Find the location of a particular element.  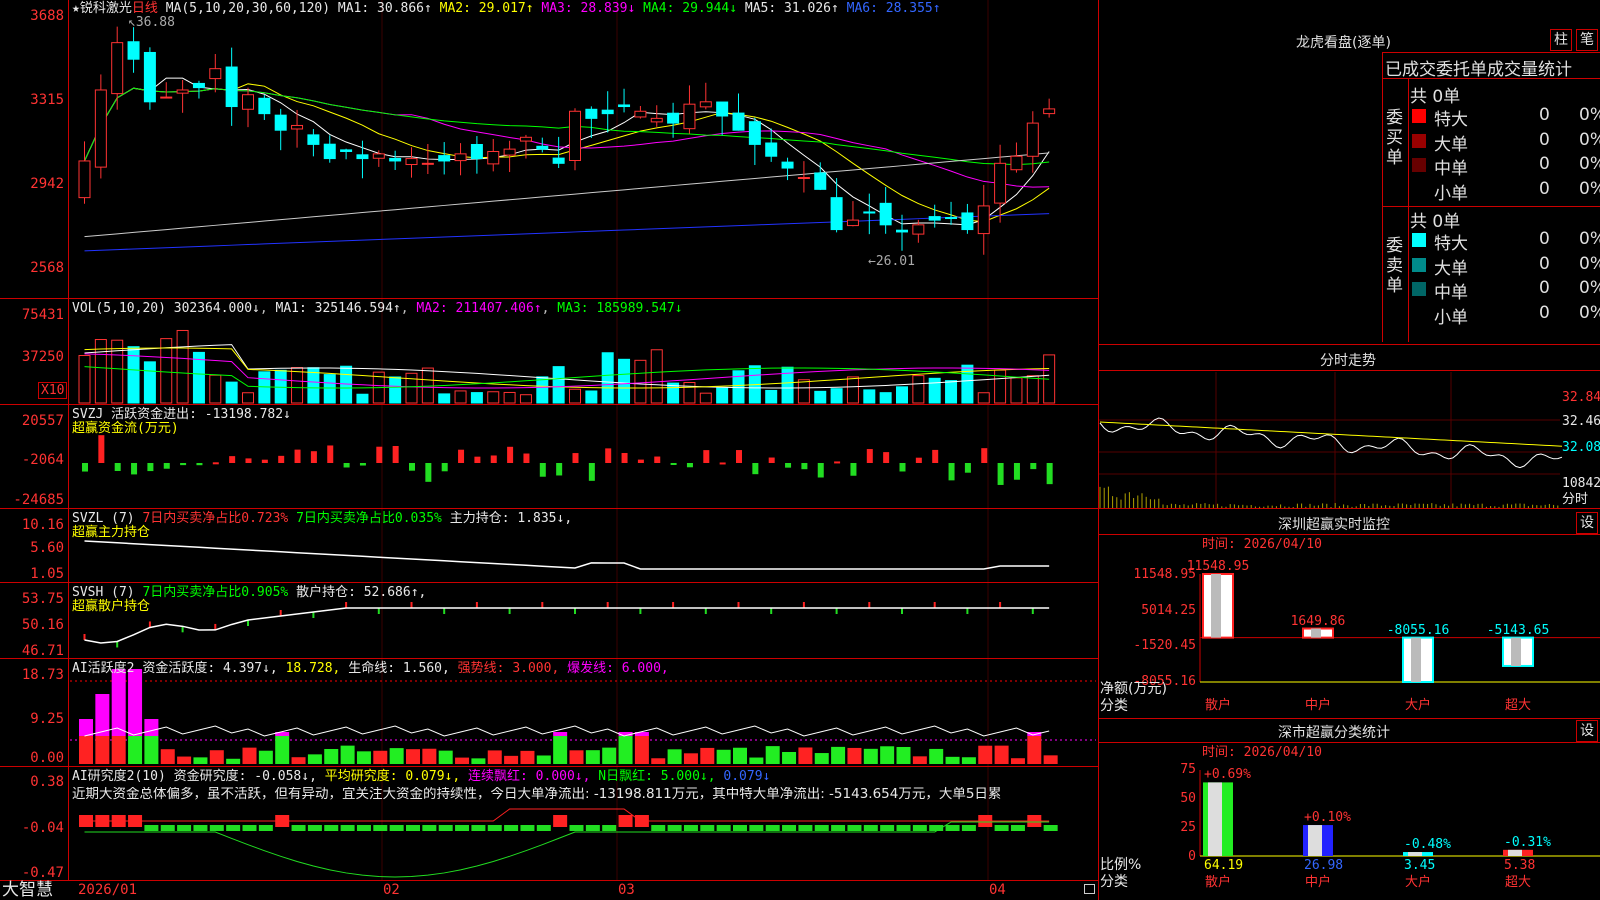

fenshi-header-border is located at coordinates (1349, 370).